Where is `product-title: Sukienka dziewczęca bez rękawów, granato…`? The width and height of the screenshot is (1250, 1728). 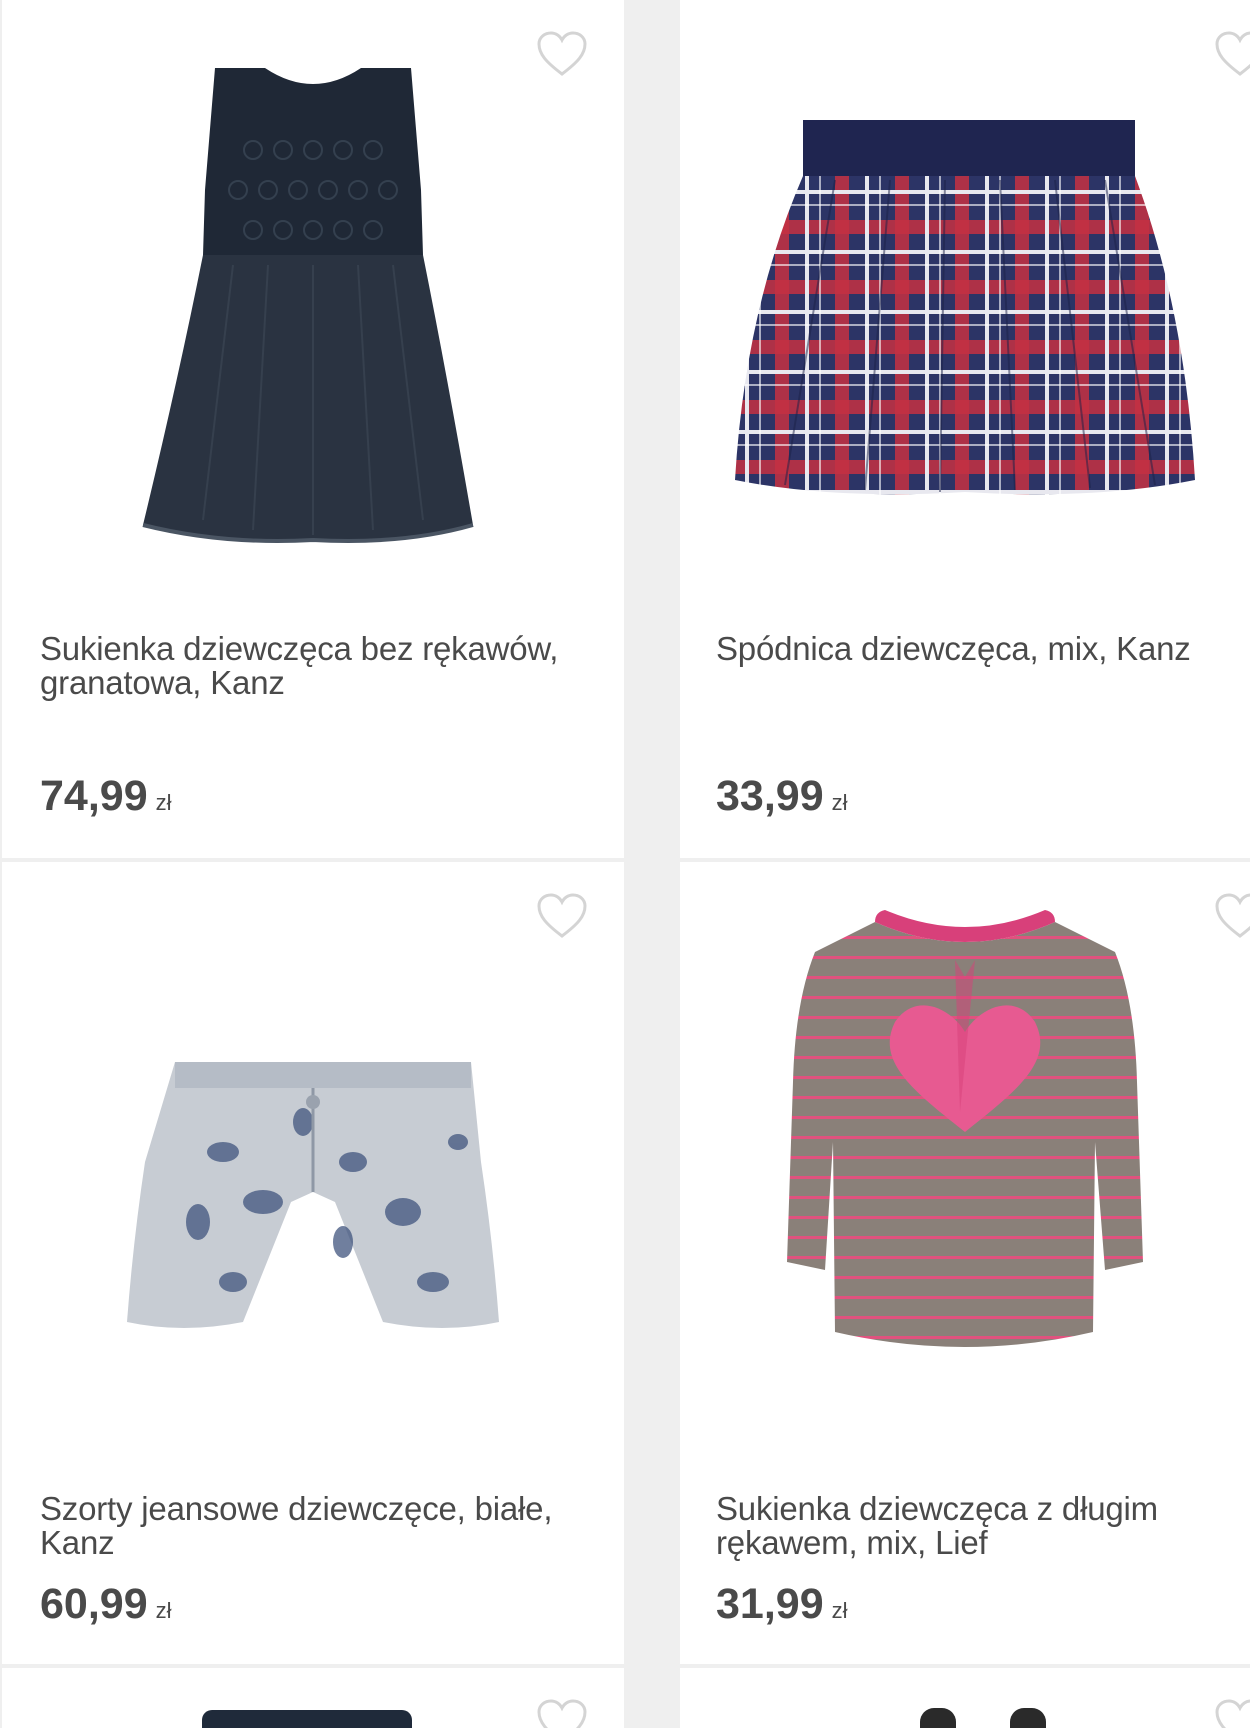
product-title: Sukienka dziewczęca bez rękawów, granato… is located at coordinates (320, 666).